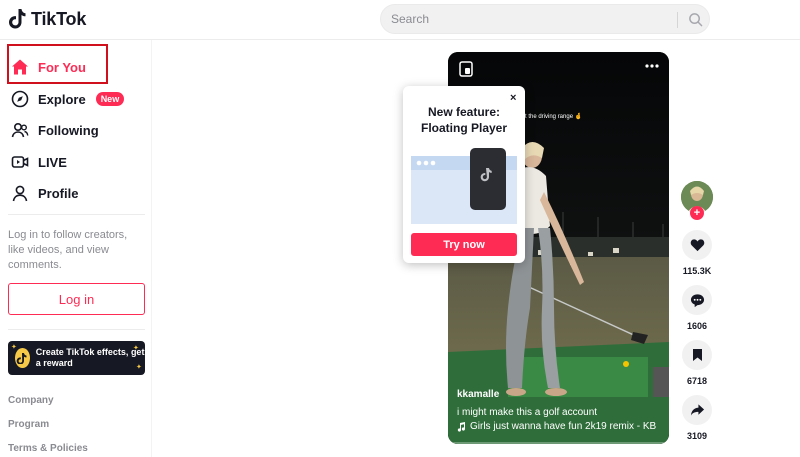 The image size is (800, 457). Describe the element at coordinates (20, 130) in the screenshot. I see `people-icon` at that location.